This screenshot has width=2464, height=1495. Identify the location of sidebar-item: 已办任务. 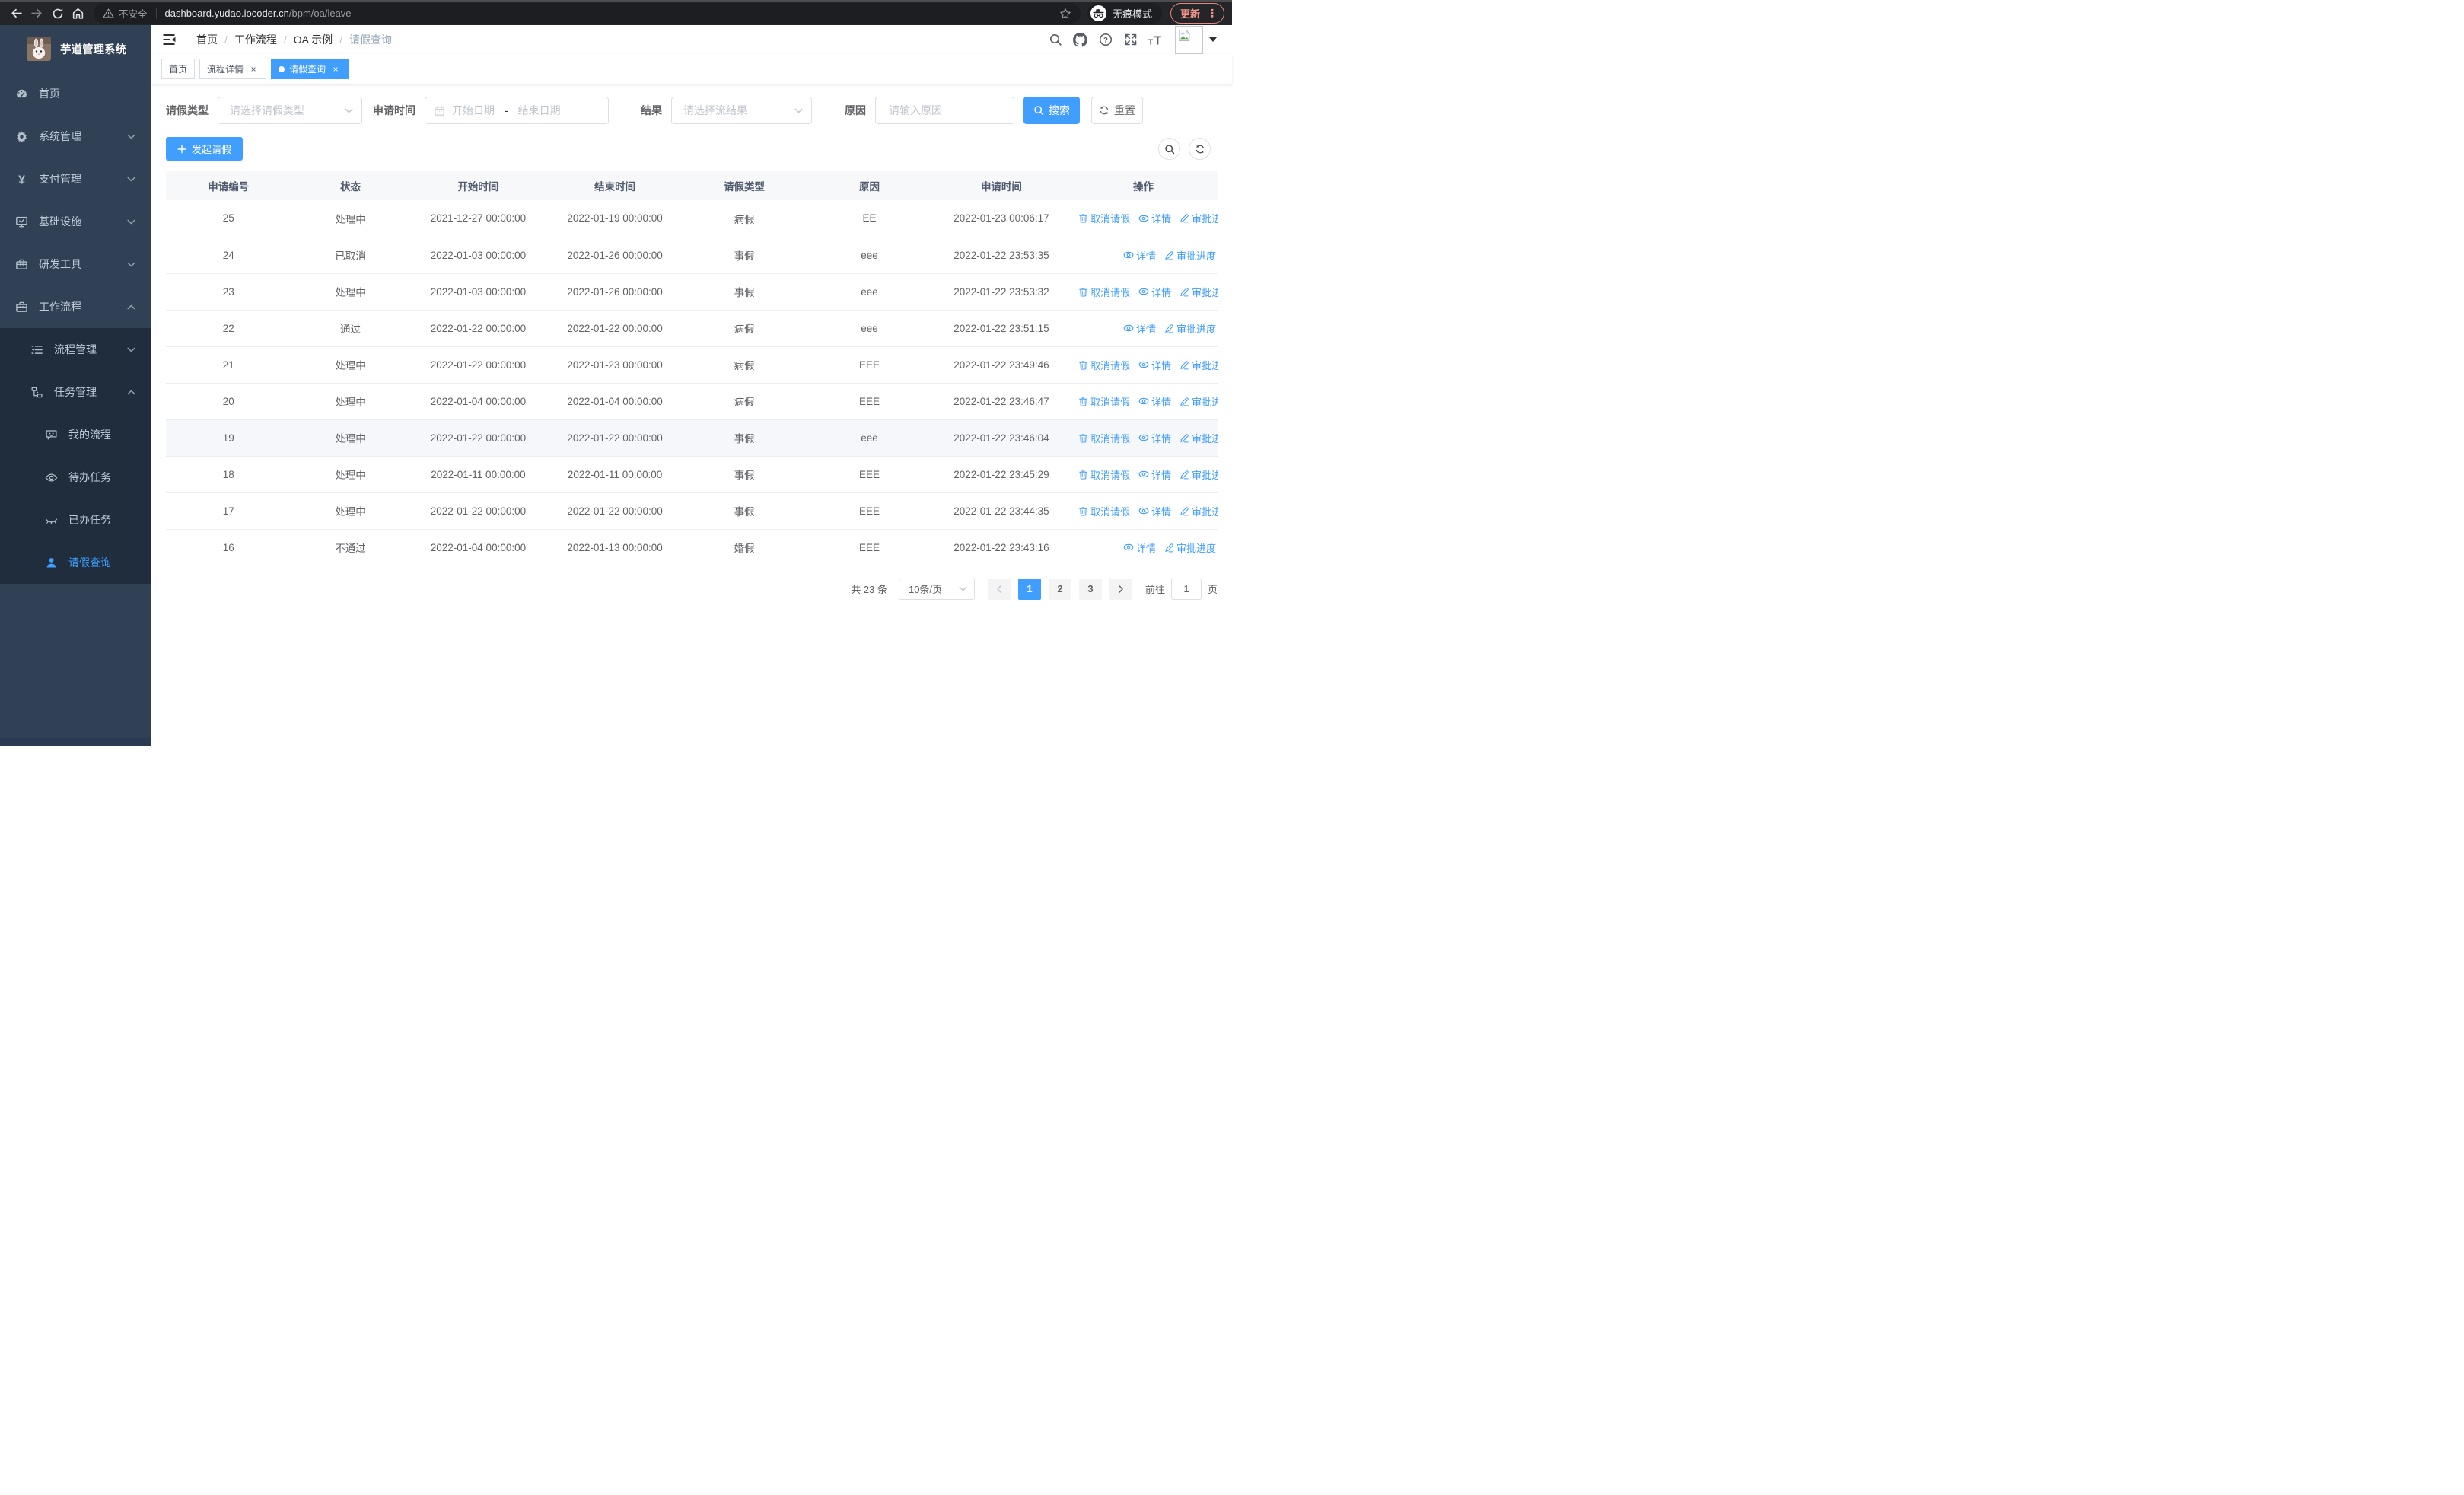
(75, 520).